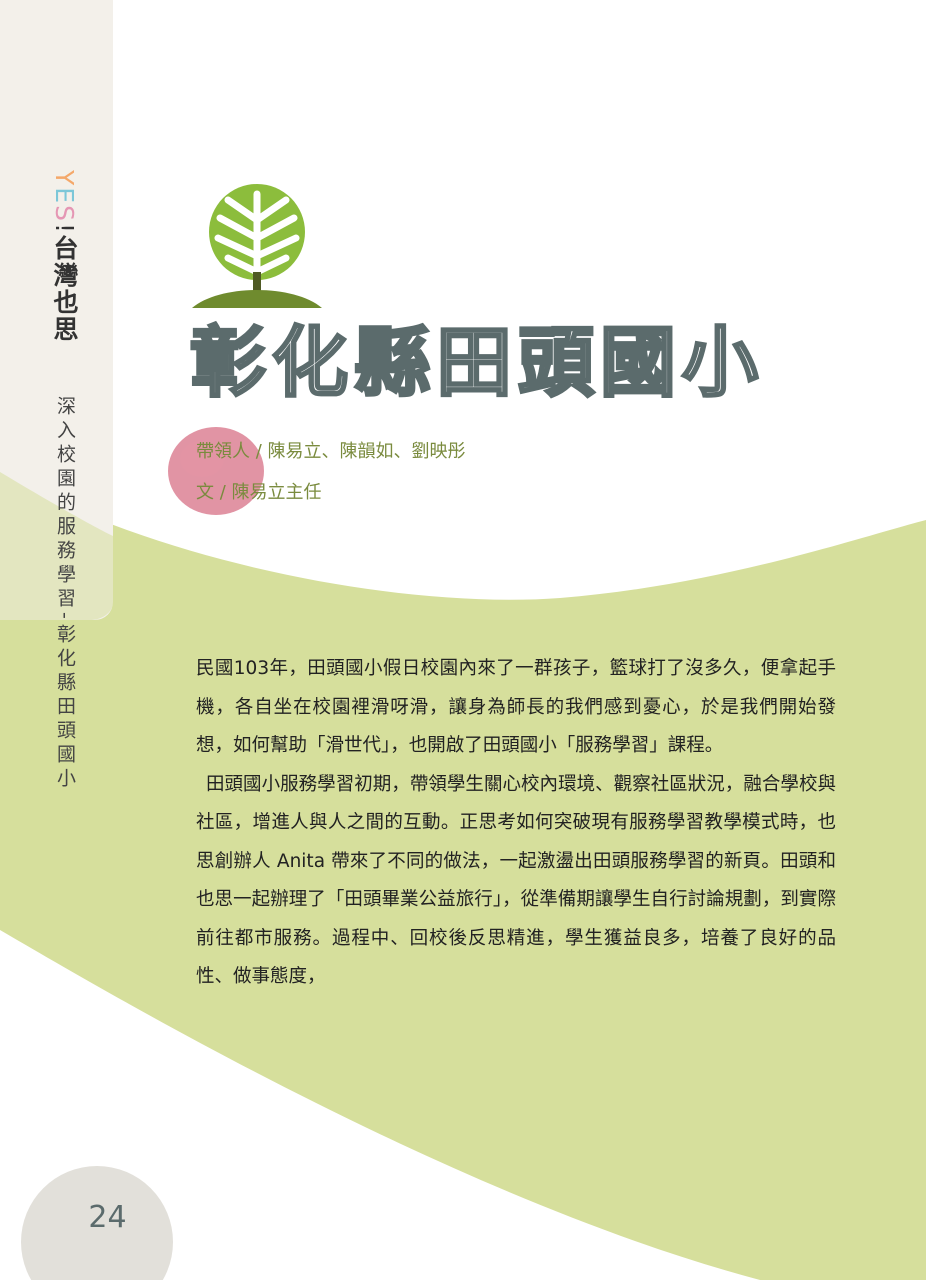 The height and width of the screenshot is (1280, 926). Describe the element at coordinates (257, 246) in the screenshot. I see `tree-icon` at that location.